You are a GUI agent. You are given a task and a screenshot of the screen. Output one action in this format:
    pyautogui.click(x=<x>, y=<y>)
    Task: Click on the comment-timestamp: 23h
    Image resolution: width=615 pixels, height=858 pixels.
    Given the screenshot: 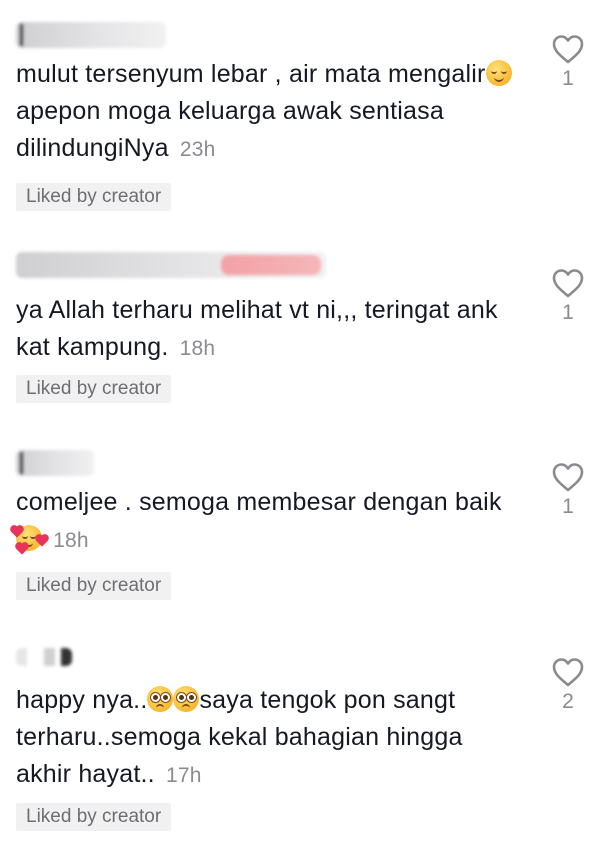 What is the action you would take?
    pyautogui.click(x=197, y=149)
    